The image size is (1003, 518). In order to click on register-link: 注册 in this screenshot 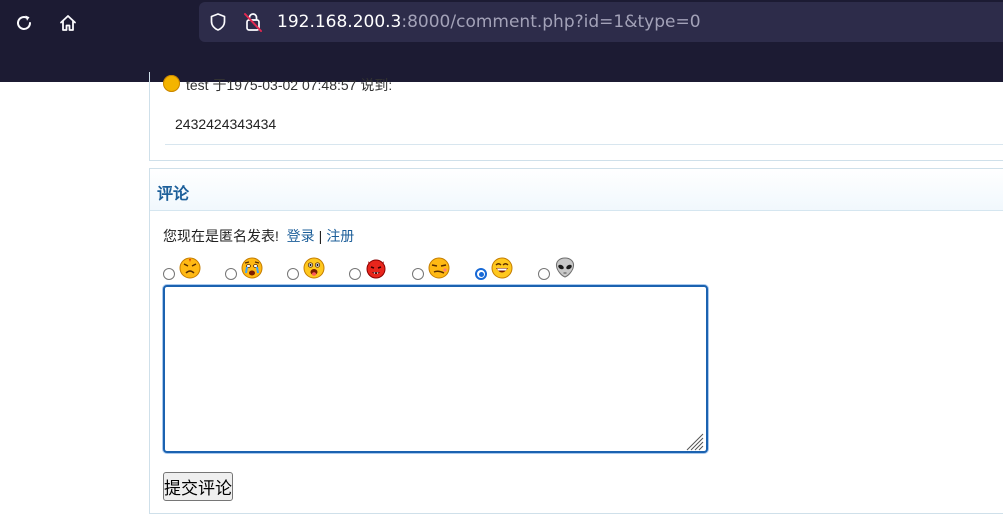, I will do `click(340, 236)`.